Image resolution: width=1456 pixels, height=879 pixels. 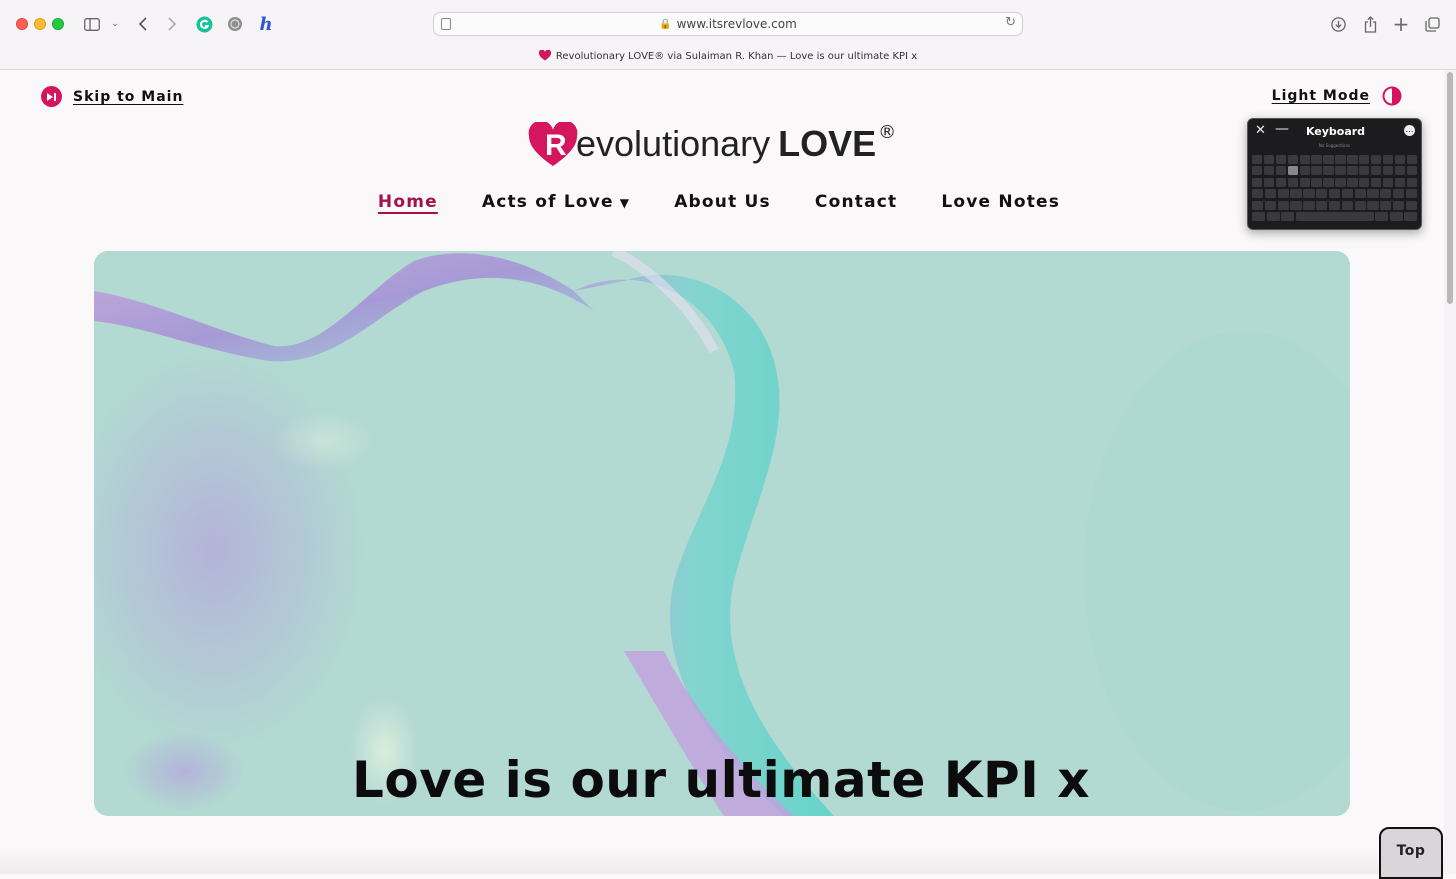 What do you see at coordinates (721, 780) in the screenshot?
I see `hero-title: Love is our ultimate KPI x` at bounding box center [721, 780].